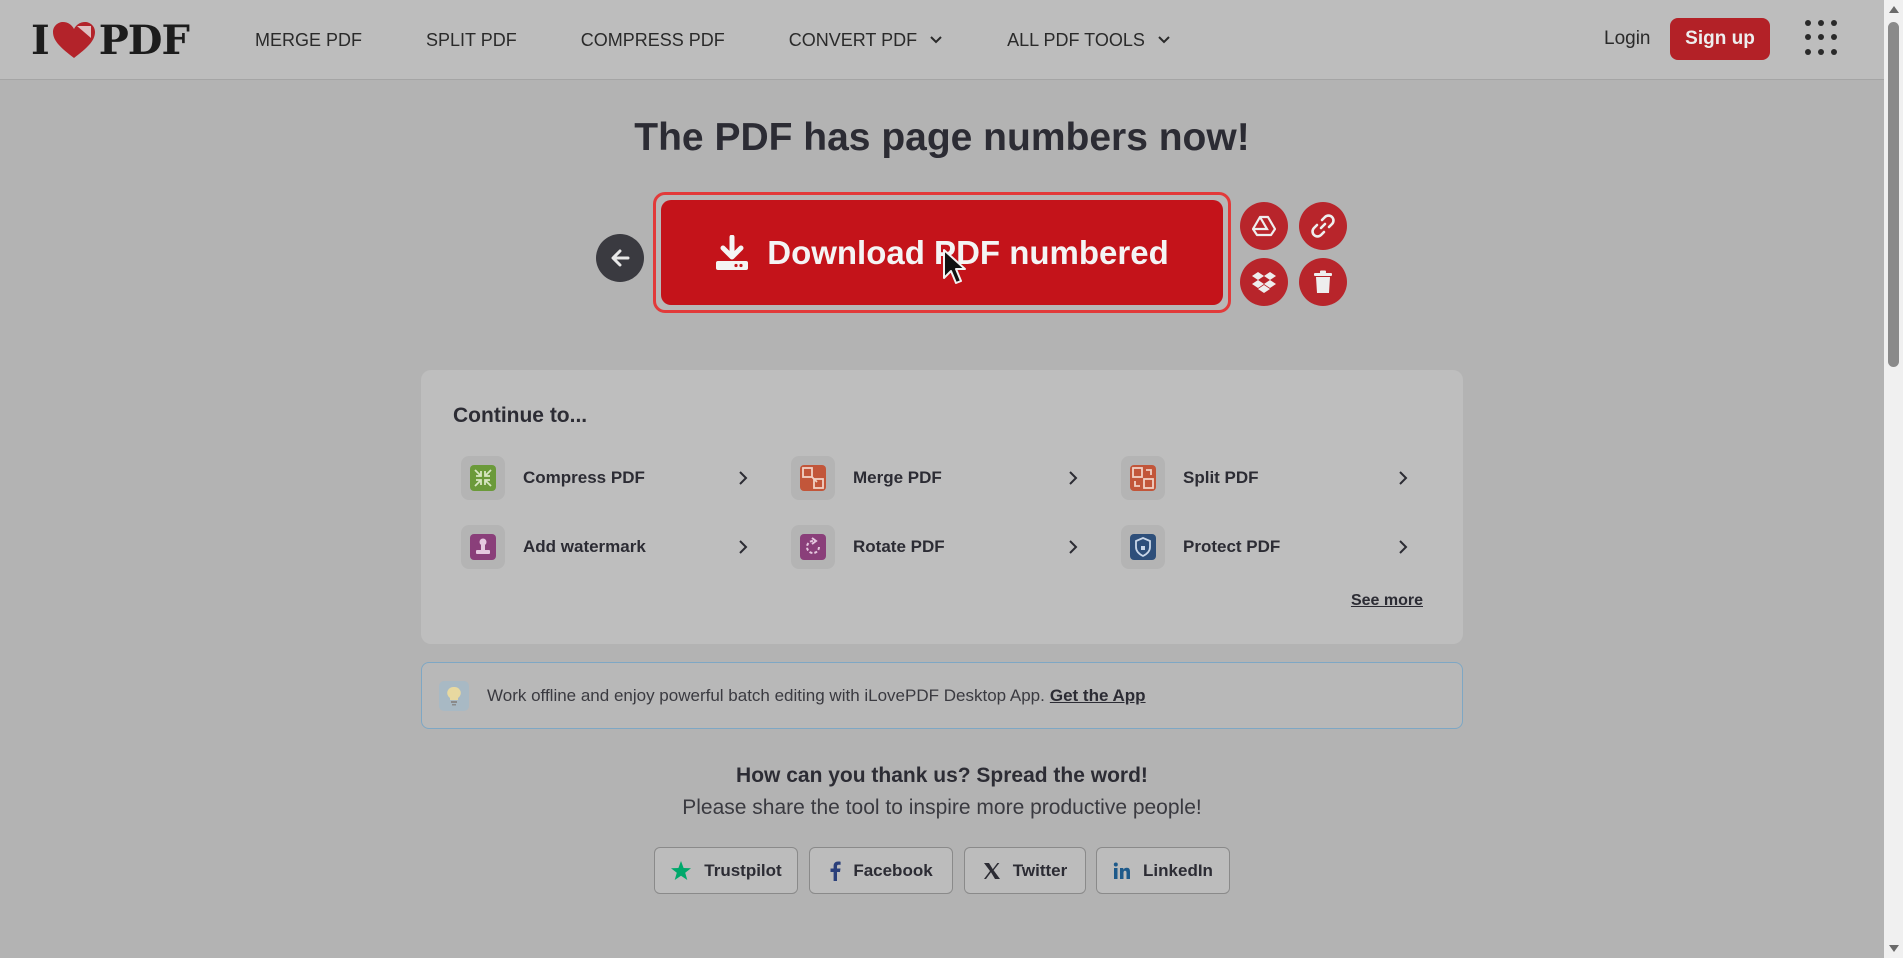 This screenshot has height=958, width=1903. What do you see at coordinates (74, 40) in the screenshot?
I see `heart-icon` at bounding box center [74, 40].